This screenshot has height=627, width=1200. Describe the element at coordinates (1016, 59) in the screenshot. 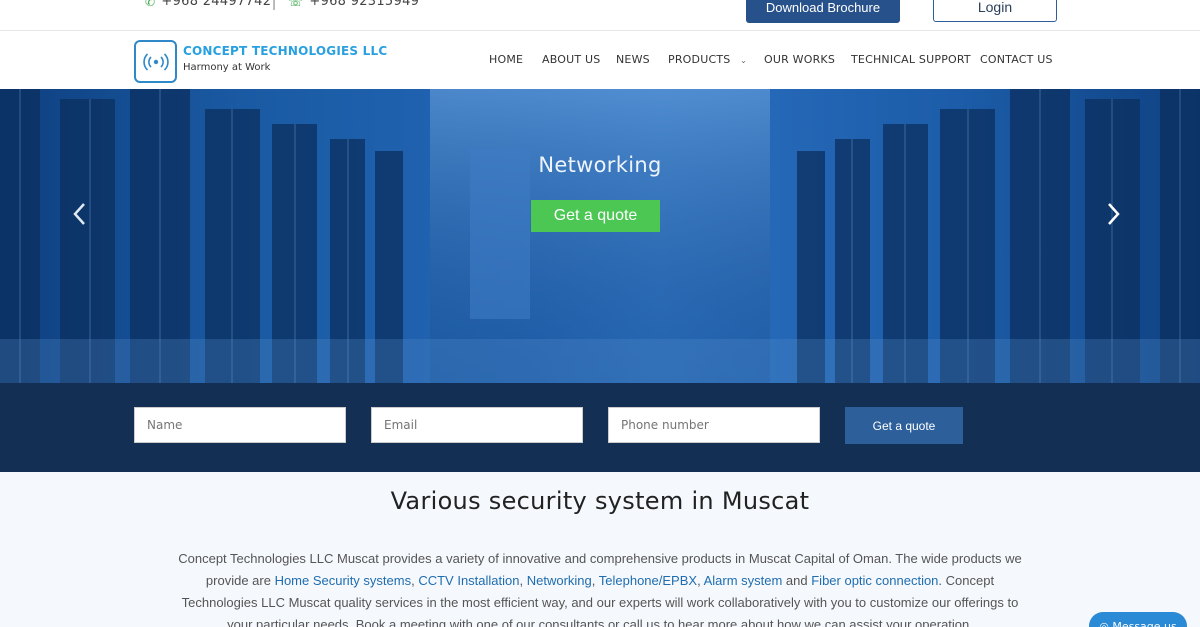

I see `nav-contact-us: CONTACT US` at that location.